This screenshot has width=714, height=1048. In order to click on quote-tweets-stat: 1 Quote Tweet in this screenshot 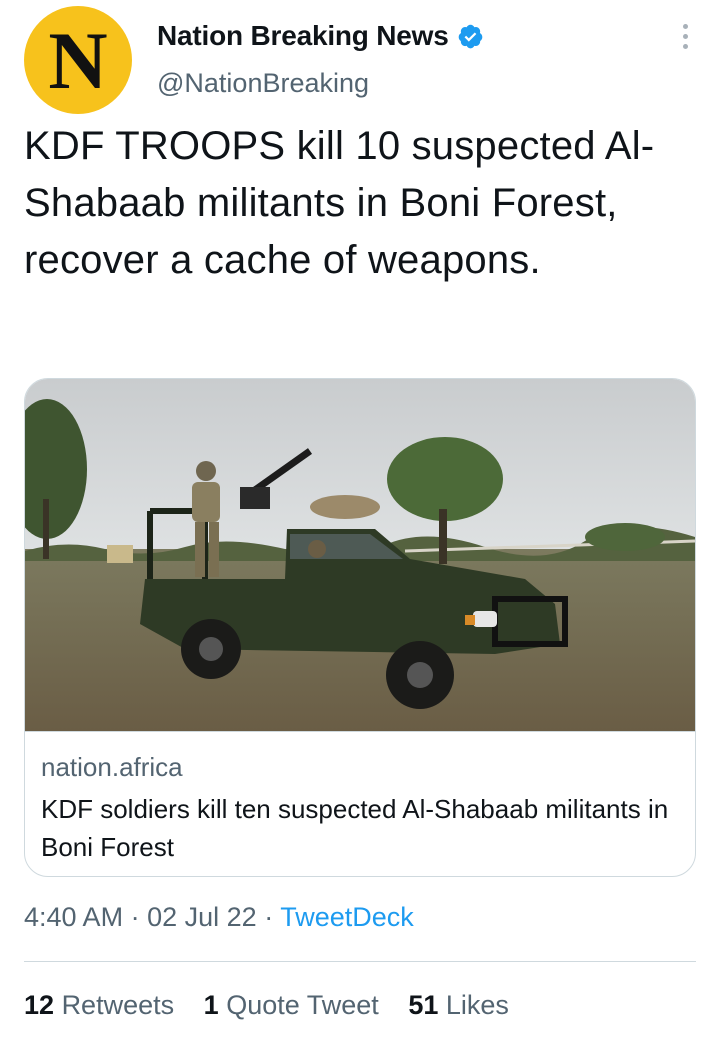, I will do `click(291, 1005)`.